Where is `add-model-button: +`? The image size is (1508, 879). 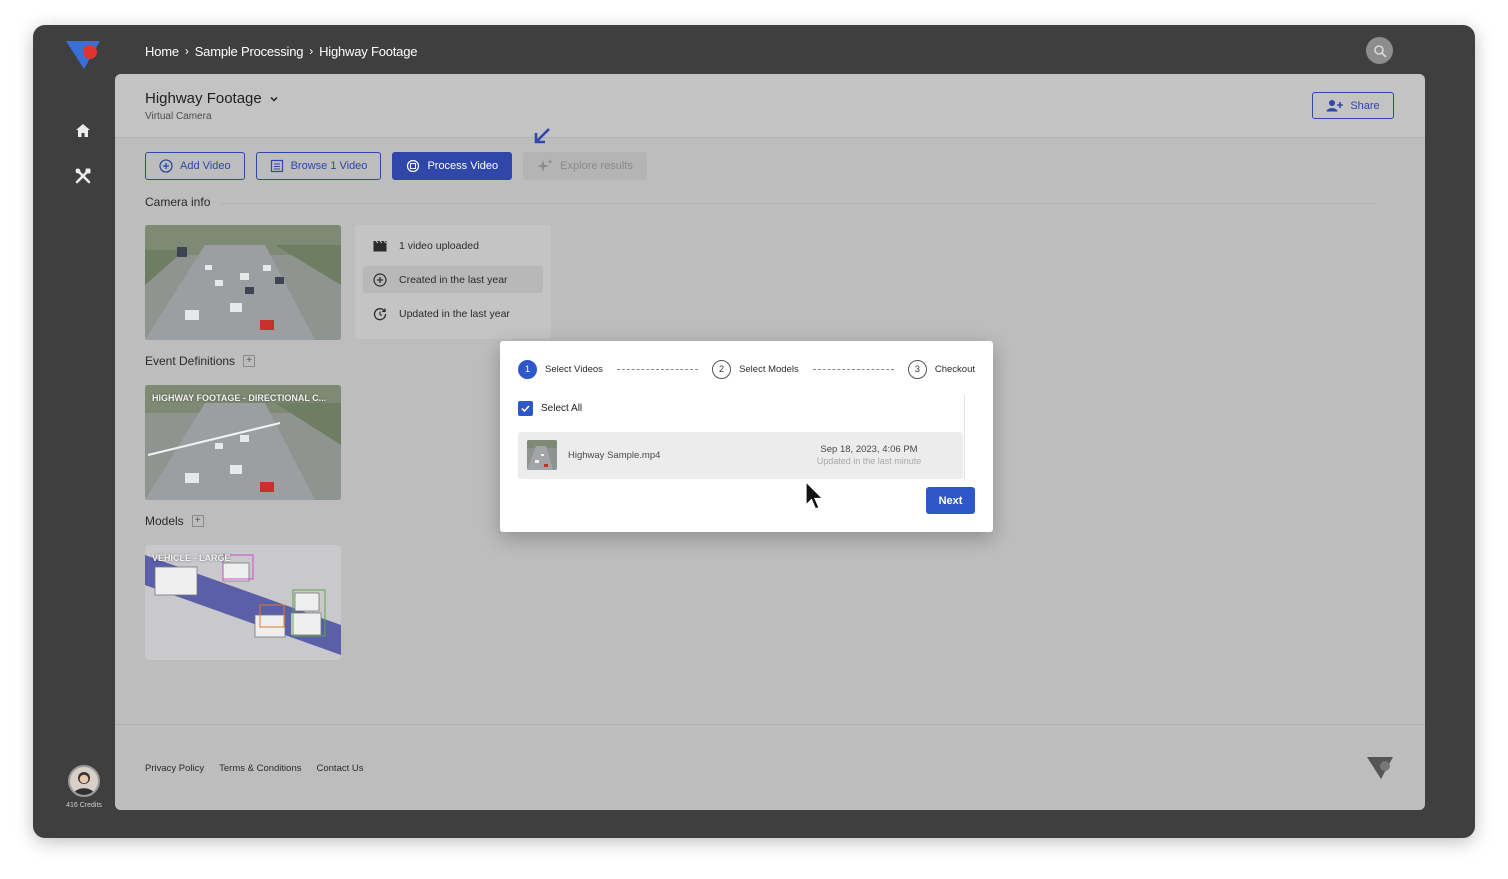 add-model-button: + is located at coordinates (197, 521).